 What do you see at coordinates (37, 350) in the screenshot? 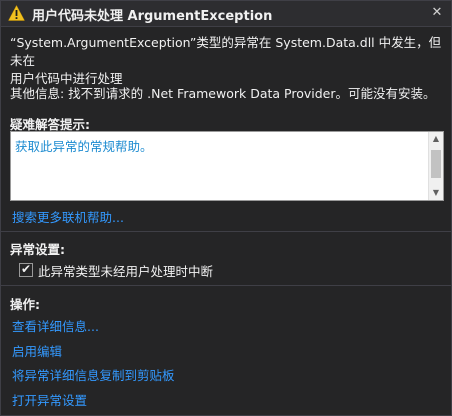
I see `enable-editing-link: 启用编辑` at bounding box center [37, 350].